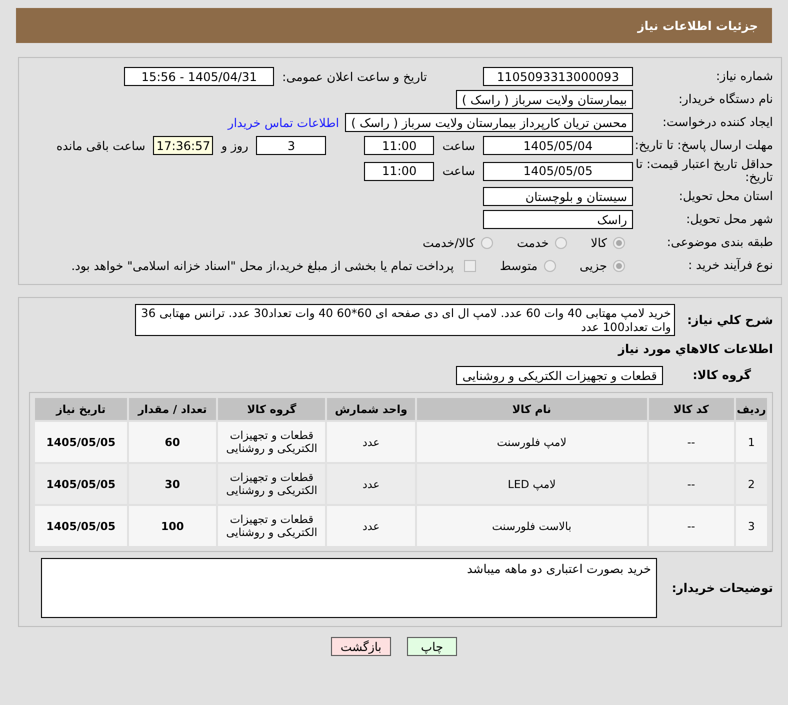 This screenshot has height=705, width=788. I want to click on field-label: استان محل تحویل:, so click(725, 196).